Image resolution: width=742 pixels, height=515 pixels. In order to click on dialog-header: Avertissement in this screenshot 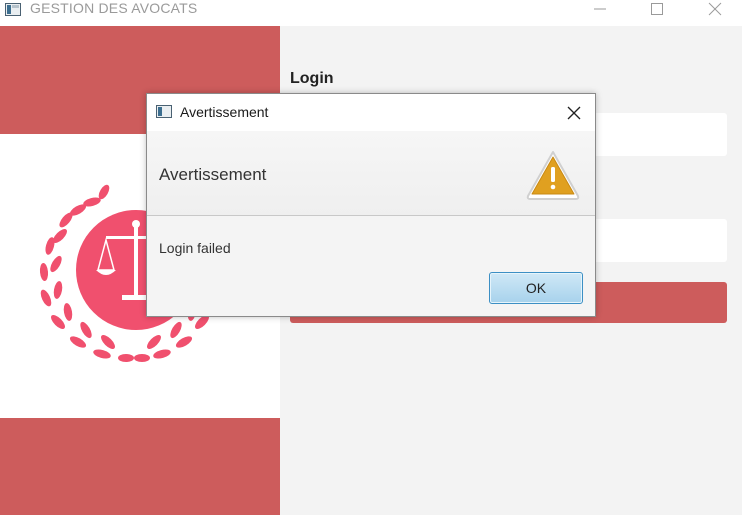, I will do `click(371, 173)`.